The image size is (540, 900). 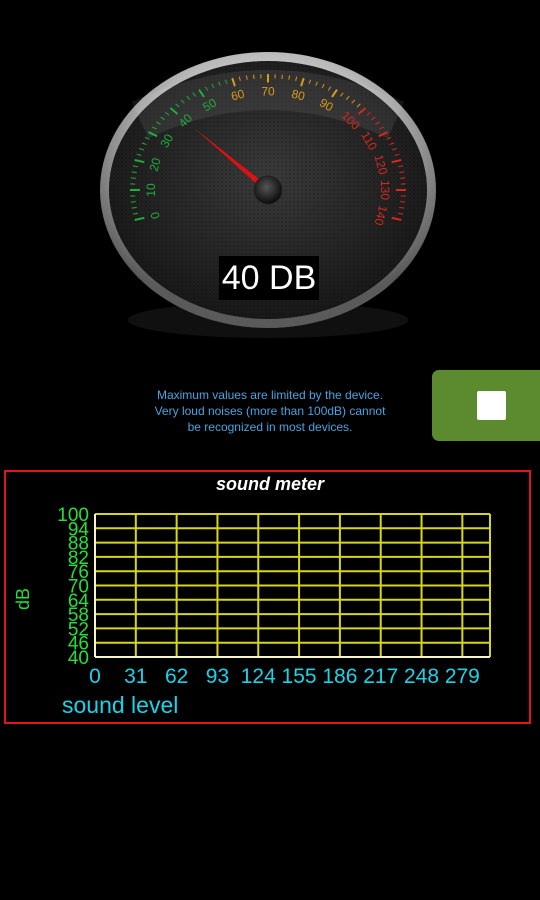 I want to click on y-tick-label: 40, so click(x=78, y=658).